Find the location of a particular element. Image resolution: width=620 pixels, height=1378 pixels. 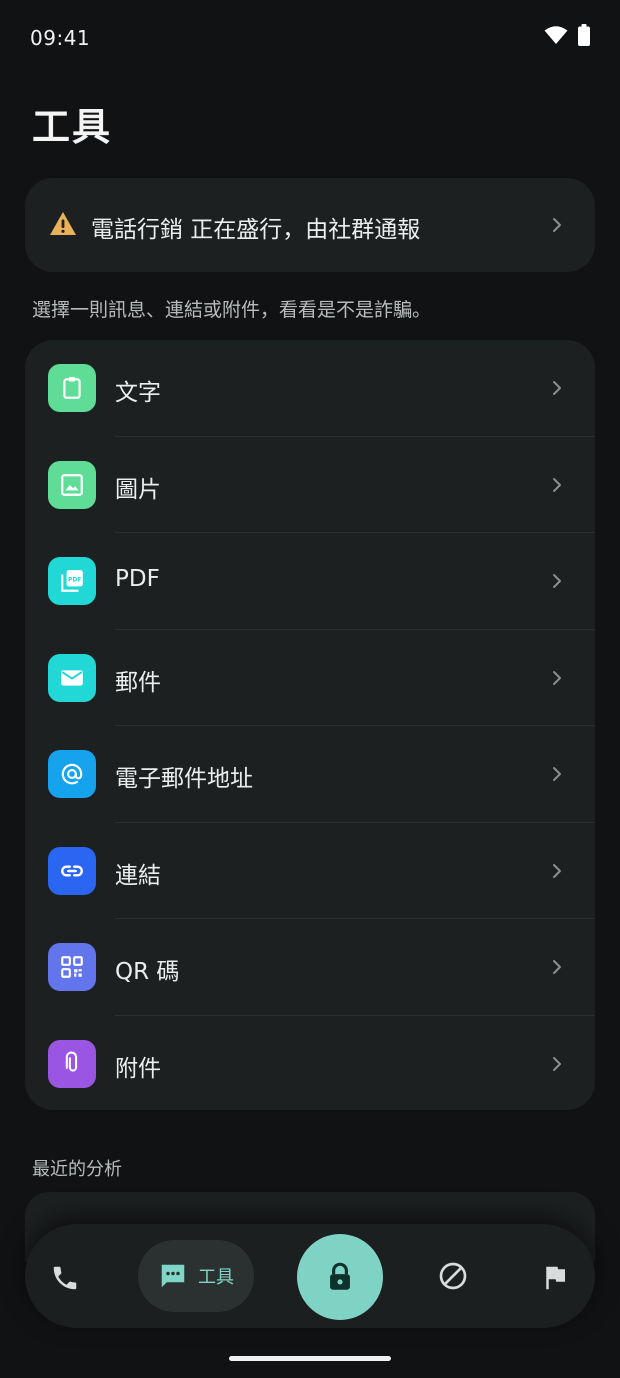

recent-analyses-title: 最近的分析 is located at coordinates (77, 1169).